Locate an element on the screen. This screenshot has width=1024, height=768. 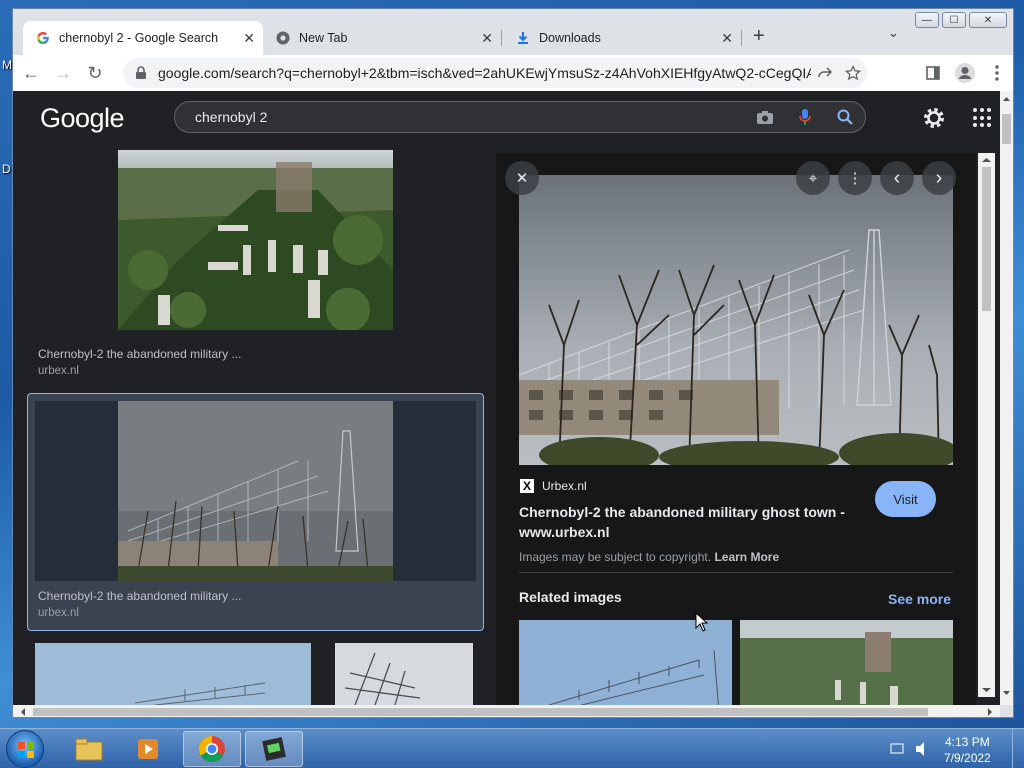
results-scrollbar is located at coordinates (986, 425).